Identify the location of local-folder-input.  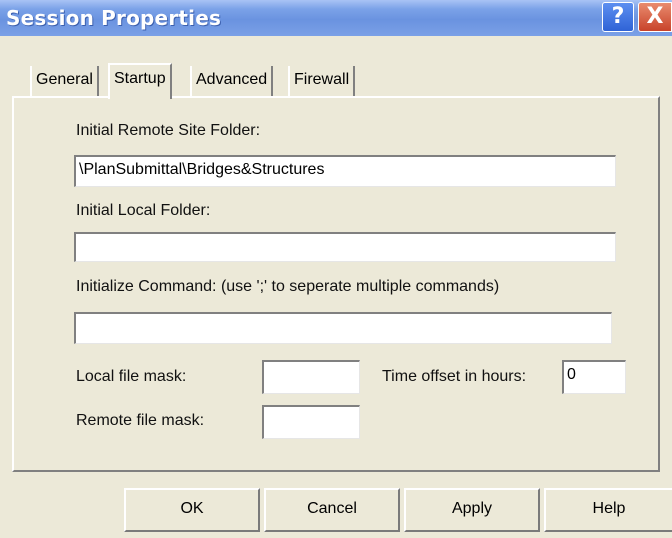
(345, 247).